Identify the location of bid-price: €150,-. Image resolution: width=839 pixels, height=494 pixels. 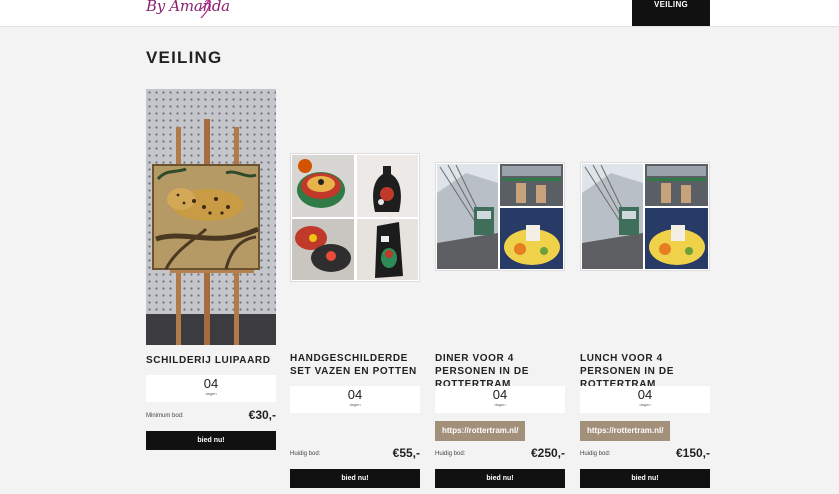
(692, 453).